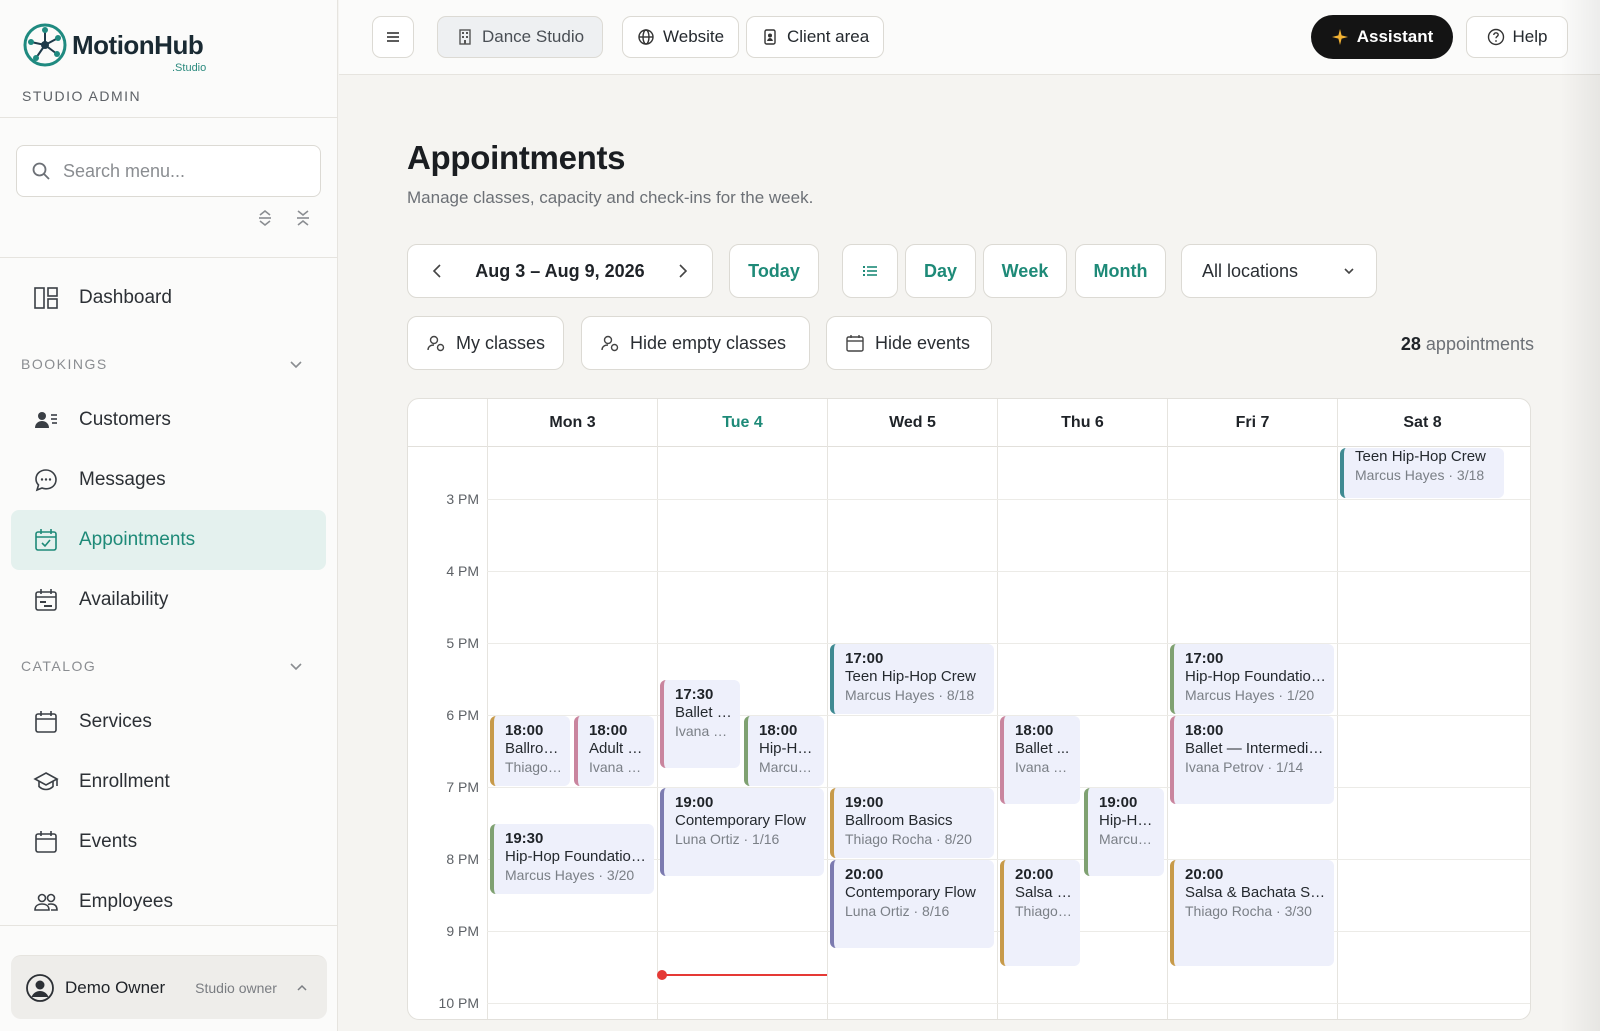  Describe the element at coordinates (1467, 344) in the screenshot. I see `appointment-count: 28 appointments` at that location.